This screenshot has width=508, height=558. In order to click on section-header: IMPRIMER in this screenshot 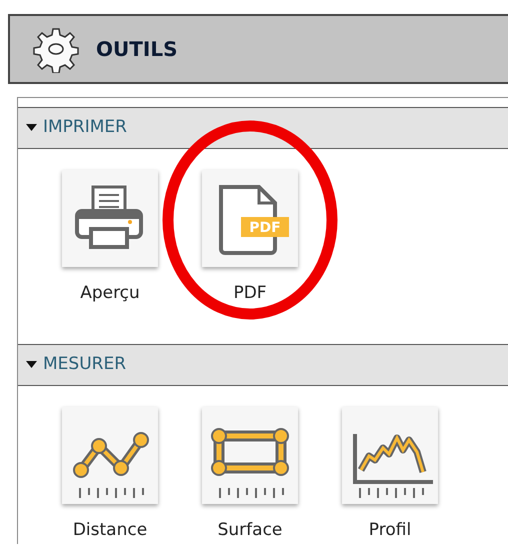, I will do `click(263, 128)`.